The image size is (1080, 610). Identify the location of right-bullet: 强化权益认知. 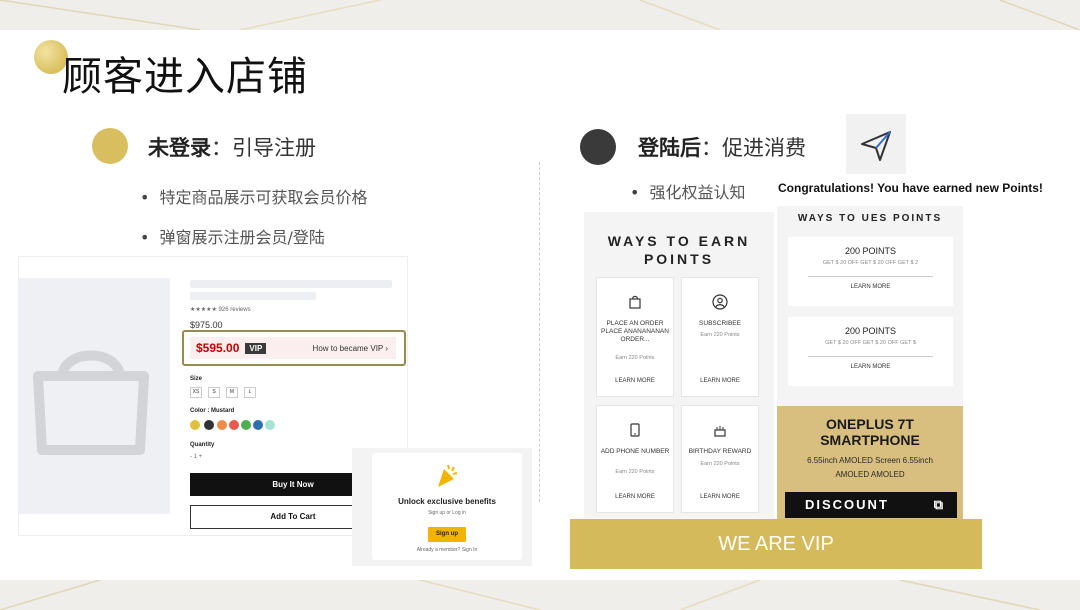
(687, 191).